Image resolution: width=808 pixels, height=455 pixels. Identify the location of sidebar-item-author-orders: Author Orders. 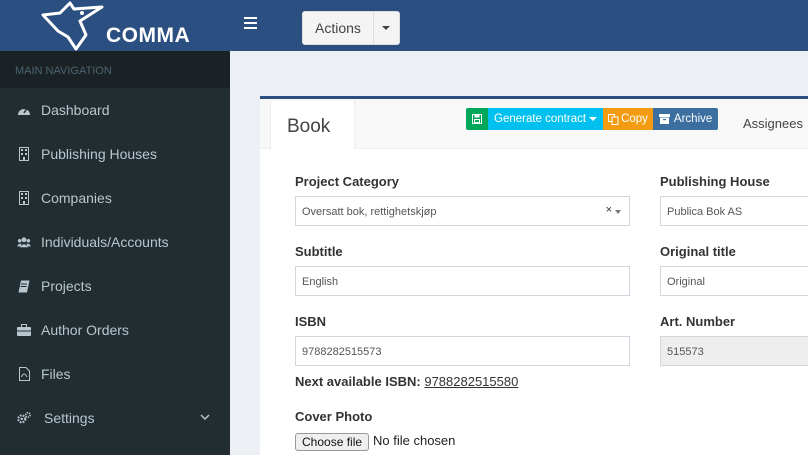
(115, 330).